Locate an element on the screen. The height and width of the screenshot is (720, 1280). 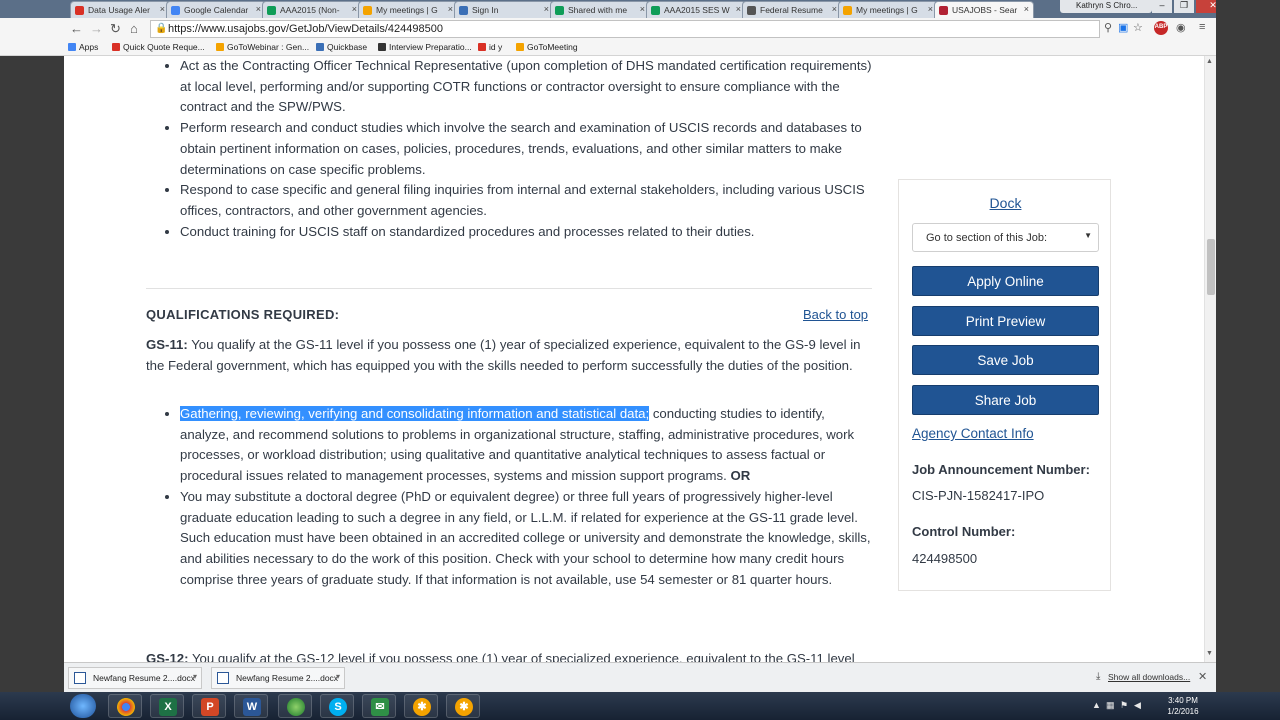
bookmark-item: Quickbase is located at coordinates (341, 47).